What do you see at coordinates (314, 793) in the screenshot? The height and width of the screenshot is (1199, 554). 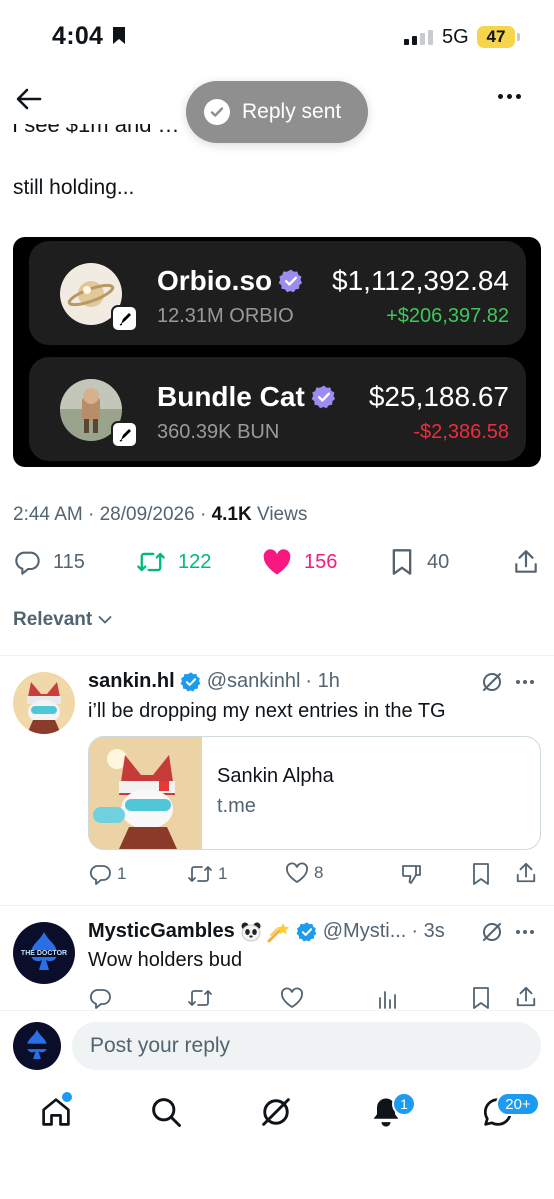 I see `link-preview-card: Sankin Alpha t.me` at bounding box center [314, 793].